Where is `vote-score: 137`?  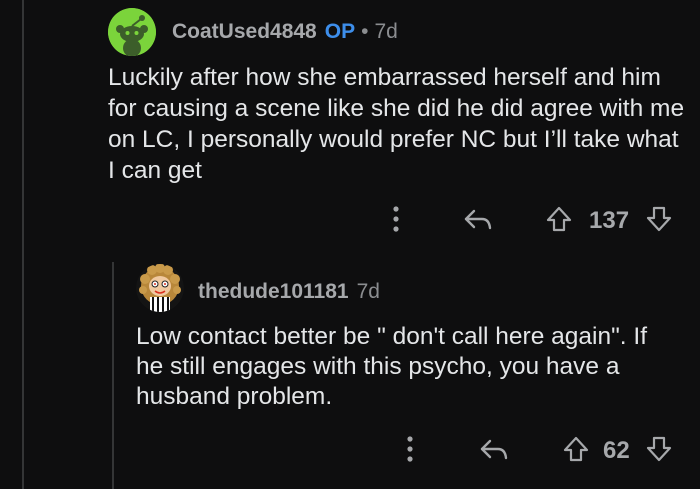
vote-score: 137 is located at coordinates (609, 220).